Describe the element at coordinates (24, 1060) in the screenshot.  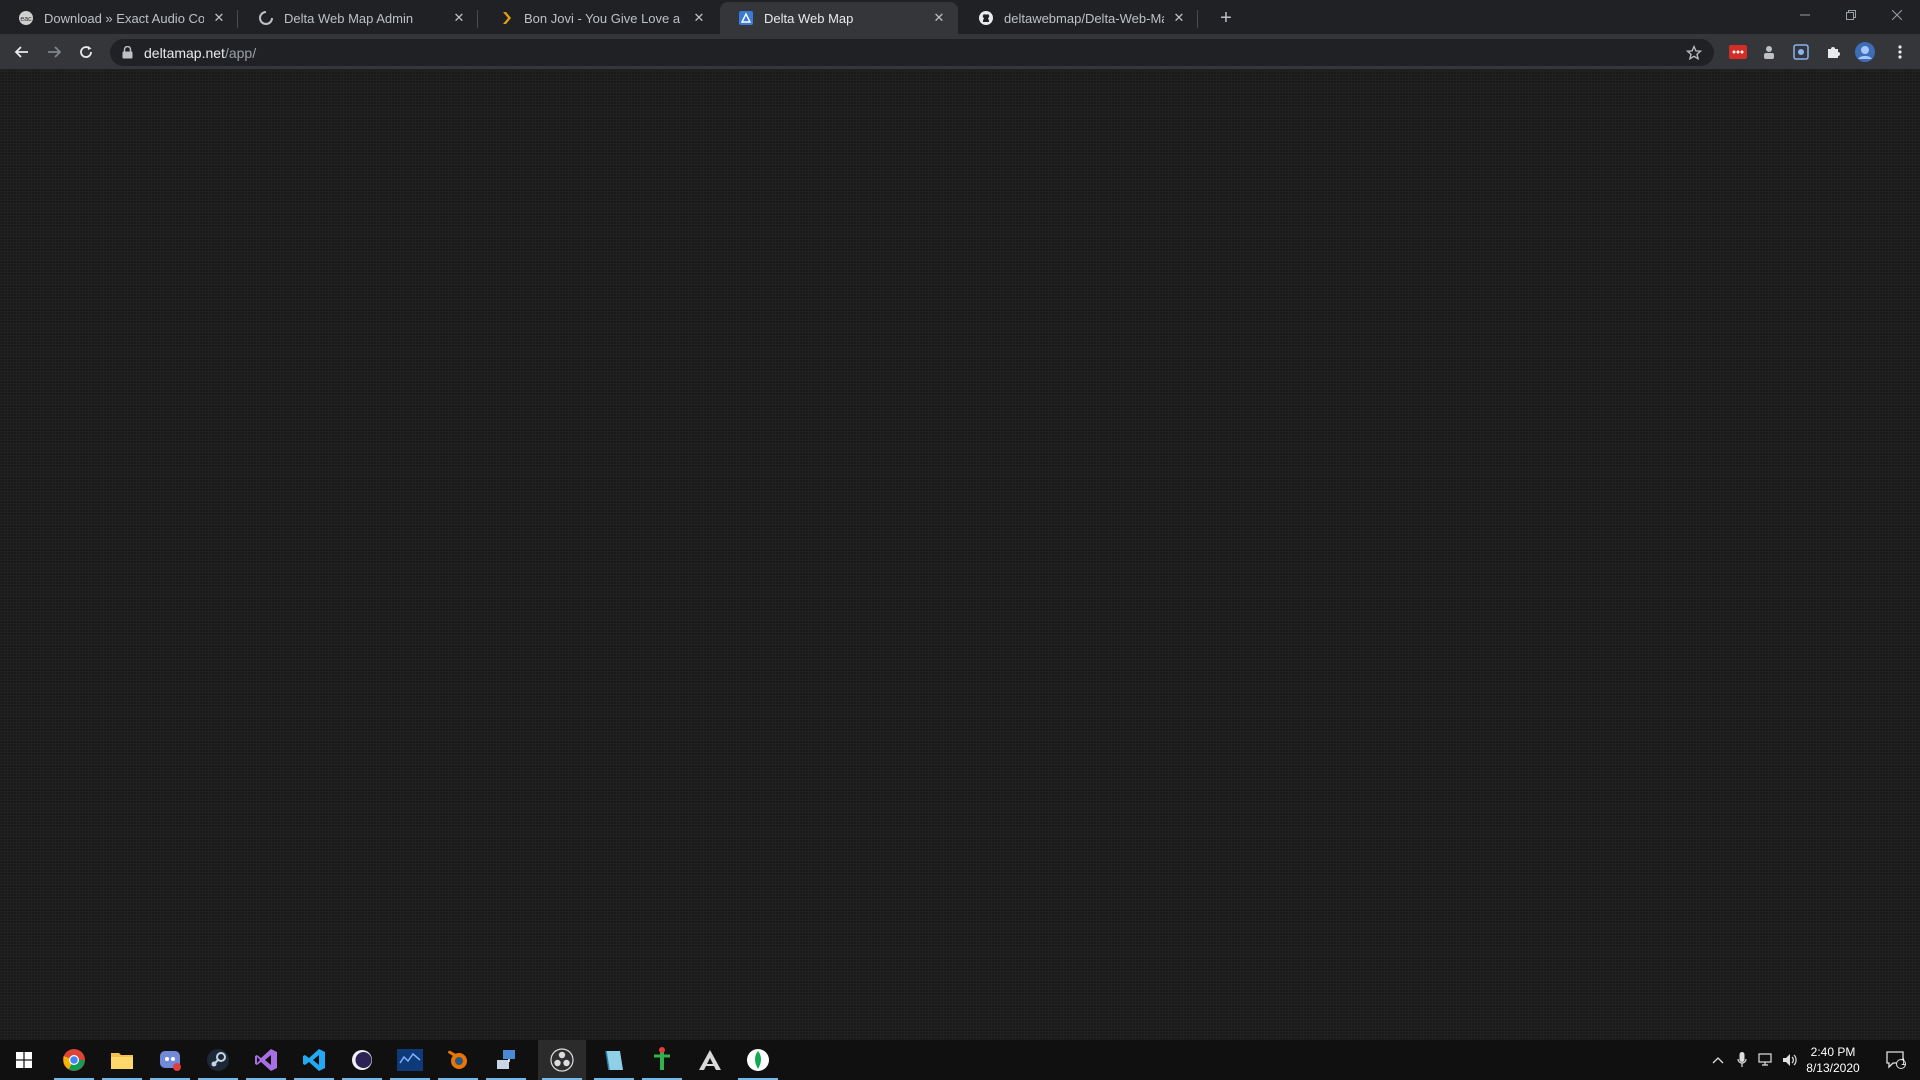
I see `windows-start-icon` at that location.